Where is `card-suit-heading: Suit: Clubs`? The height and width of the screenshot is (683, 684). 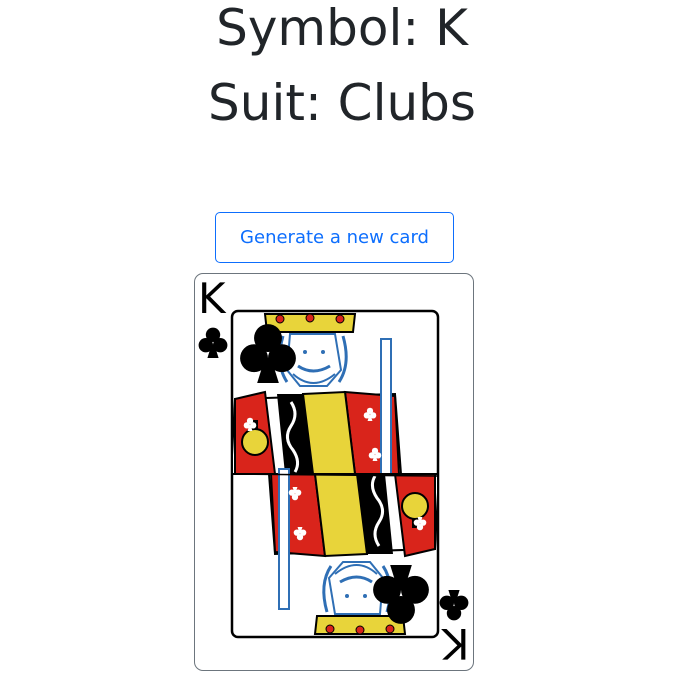
card-suit-heading: Suit: Clubs is located at coordinates (342, 103).